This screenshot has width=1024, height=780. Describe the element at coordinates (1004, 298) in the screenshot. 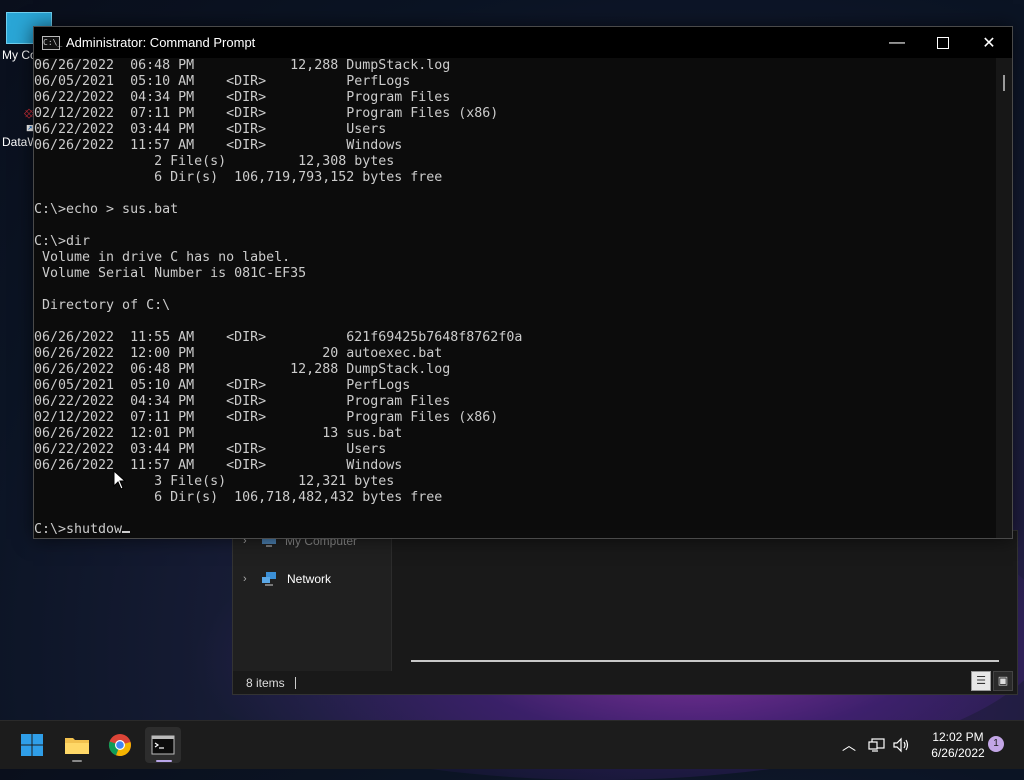

I see `vertical-scrollbar` at that location.